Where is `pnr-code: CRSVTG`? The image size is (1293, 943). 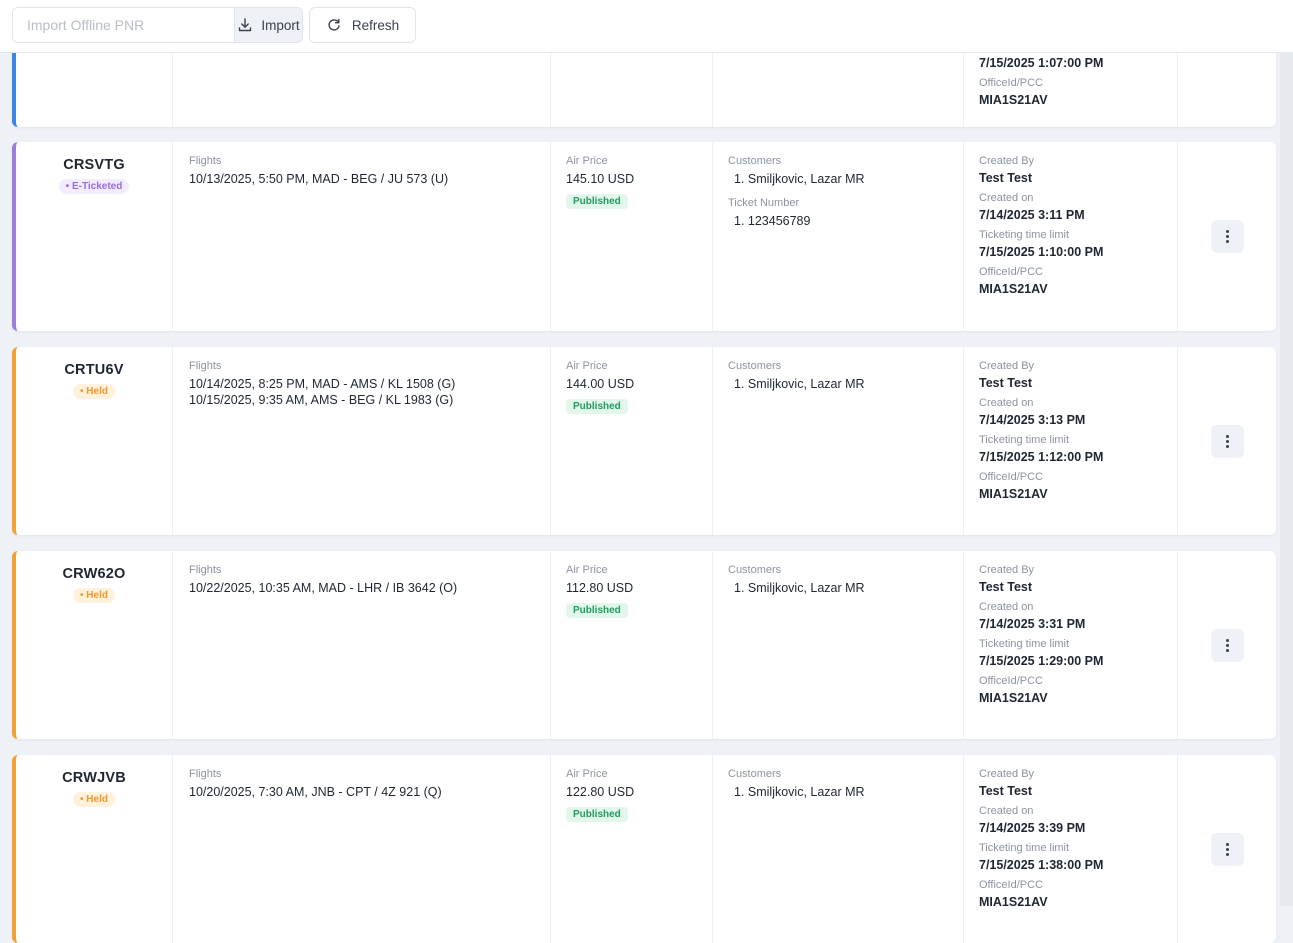
pnr-code: CRSVTG is located at coordinates (94, 165).